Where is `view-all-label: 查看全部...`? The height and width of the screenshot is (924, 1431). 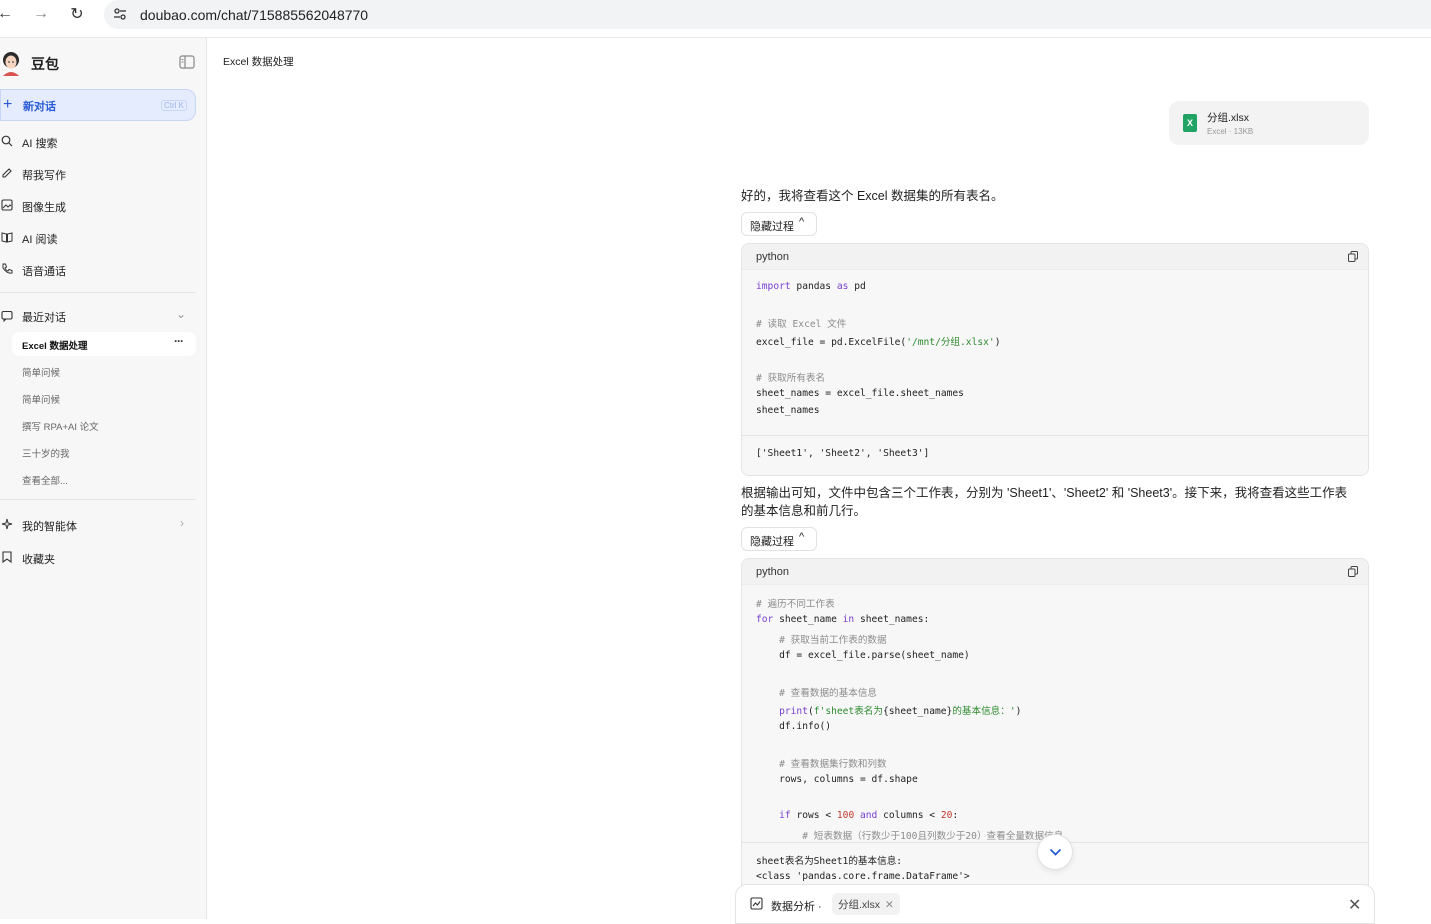
view-all-label: 查看全部... is located at coordinates (45, 481).